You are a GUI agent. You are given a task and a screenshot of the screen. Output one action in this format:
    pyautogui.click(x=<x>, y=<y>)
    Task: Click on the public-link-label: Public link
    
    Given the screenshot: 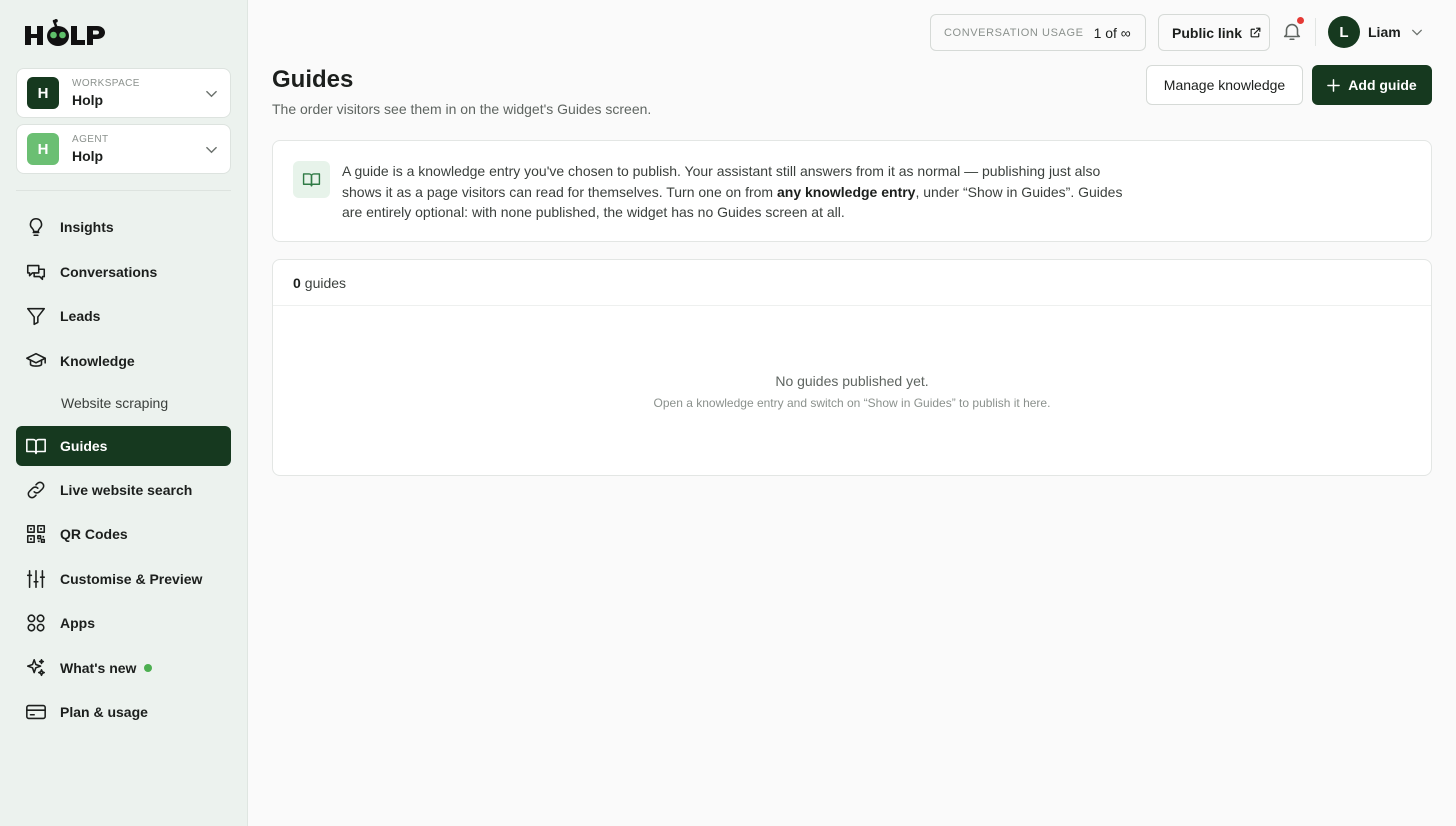 What is the action you would take?
    pyautogui.click(x=1207, y=32)
    